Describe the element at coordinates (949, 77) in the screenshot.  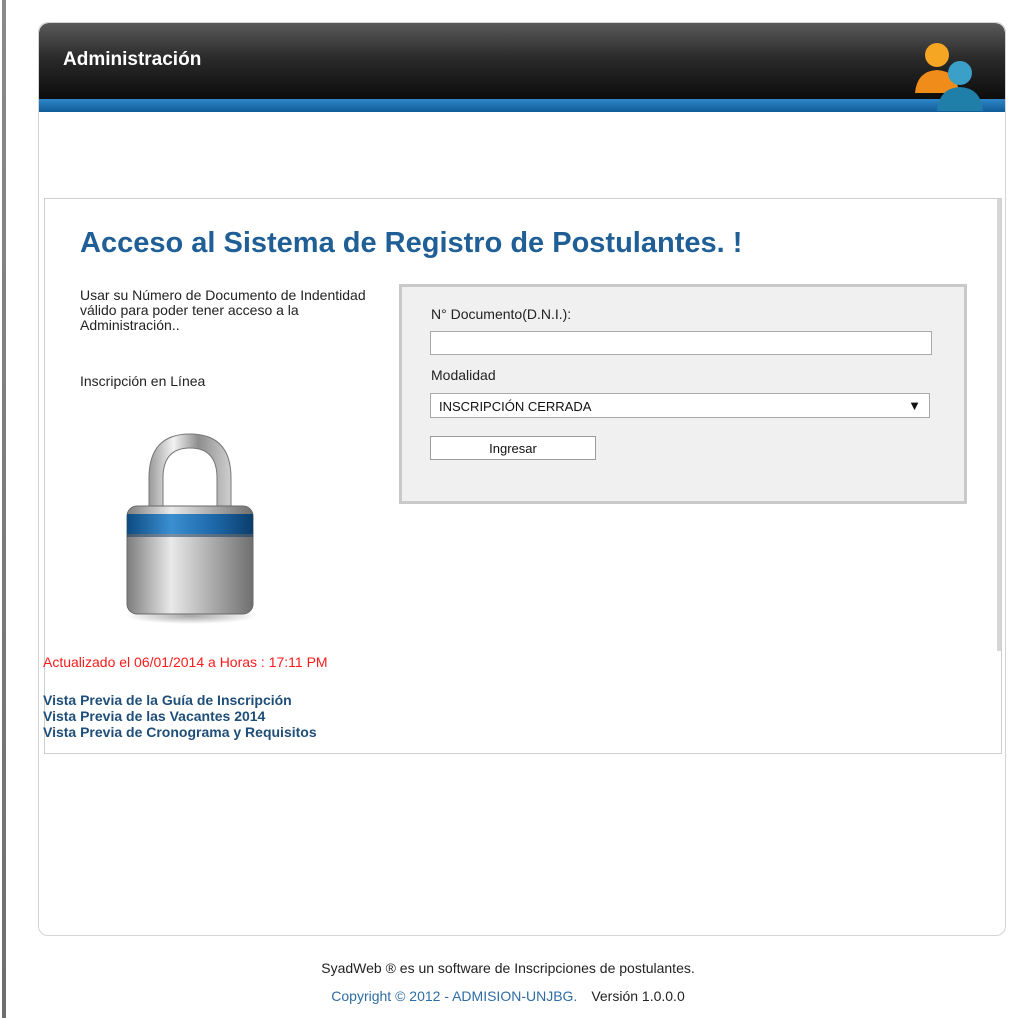
I see `users-icon` at that location.